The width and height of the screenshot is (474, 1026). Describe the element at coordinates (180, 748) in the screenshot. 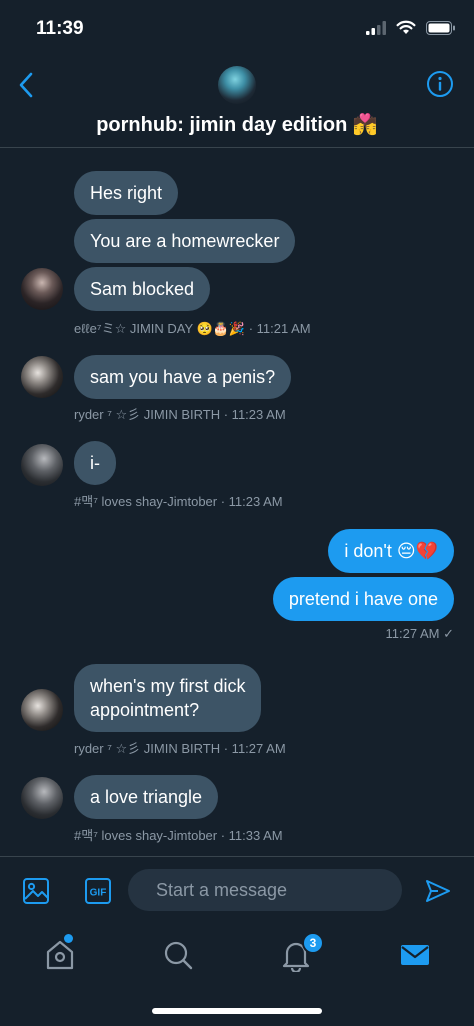

I see `message-meta: ryder ⁷ ☆彡 JIMIN BIRTH · 11:27 AM` at that location.